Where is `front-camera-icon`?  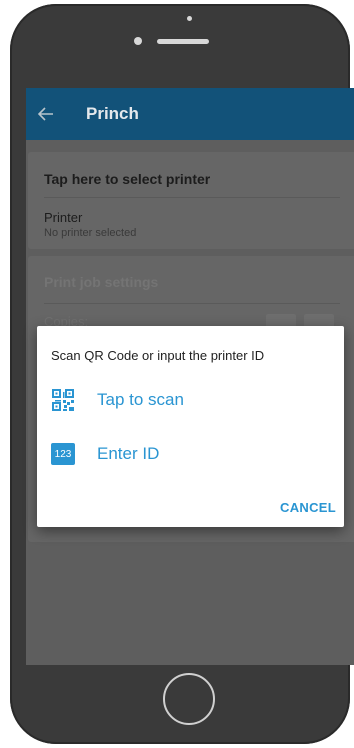
front-camera-icon is located at coordinates (189, 18).